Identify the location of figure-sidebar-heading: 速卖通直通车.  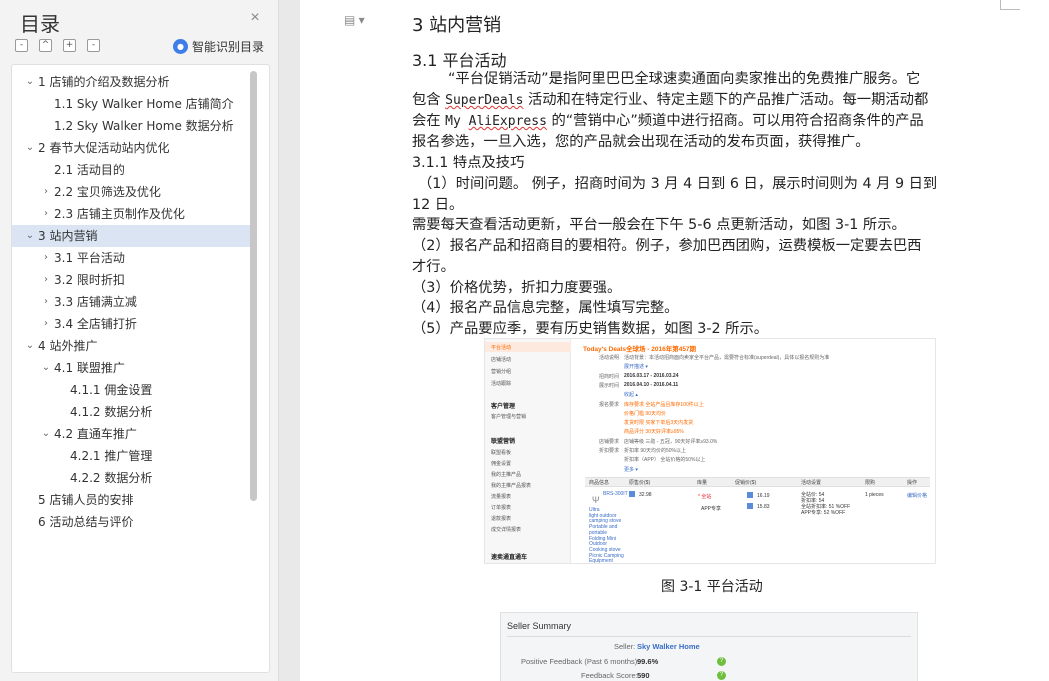
(509, 558).